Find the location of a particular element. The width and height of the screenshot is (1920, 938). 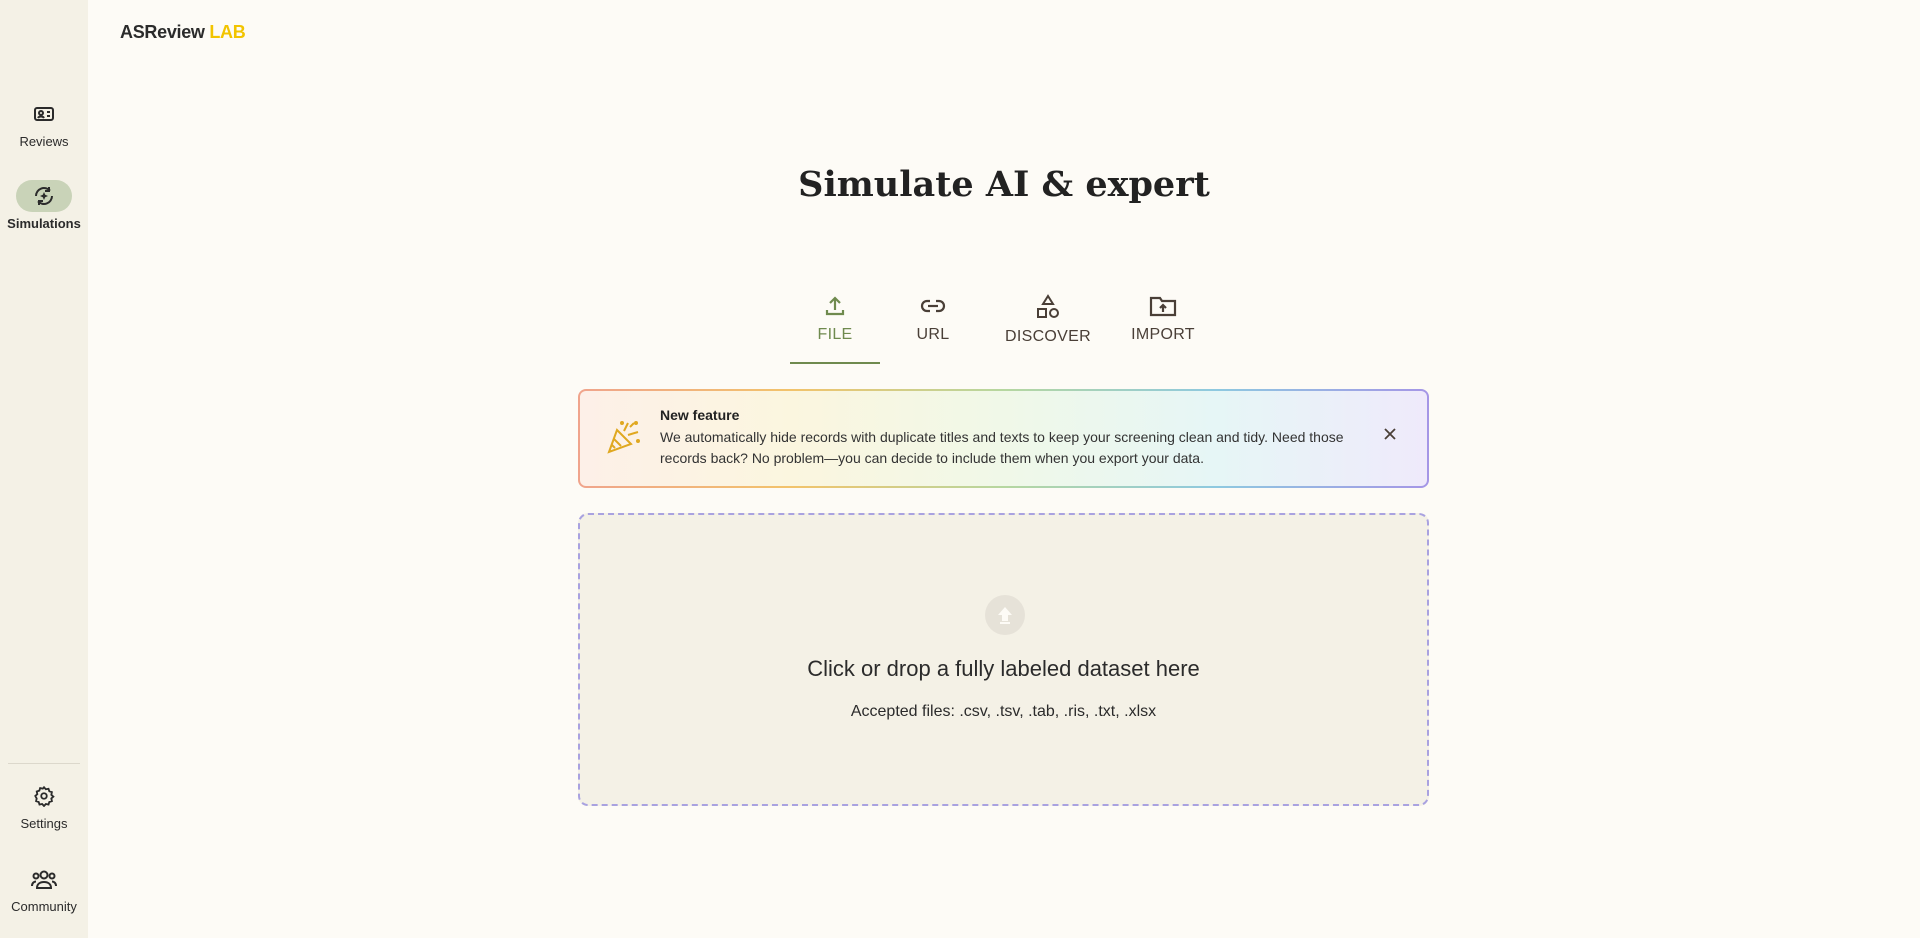

tab-import: IMPORT is located at coordinates (1163, 327).